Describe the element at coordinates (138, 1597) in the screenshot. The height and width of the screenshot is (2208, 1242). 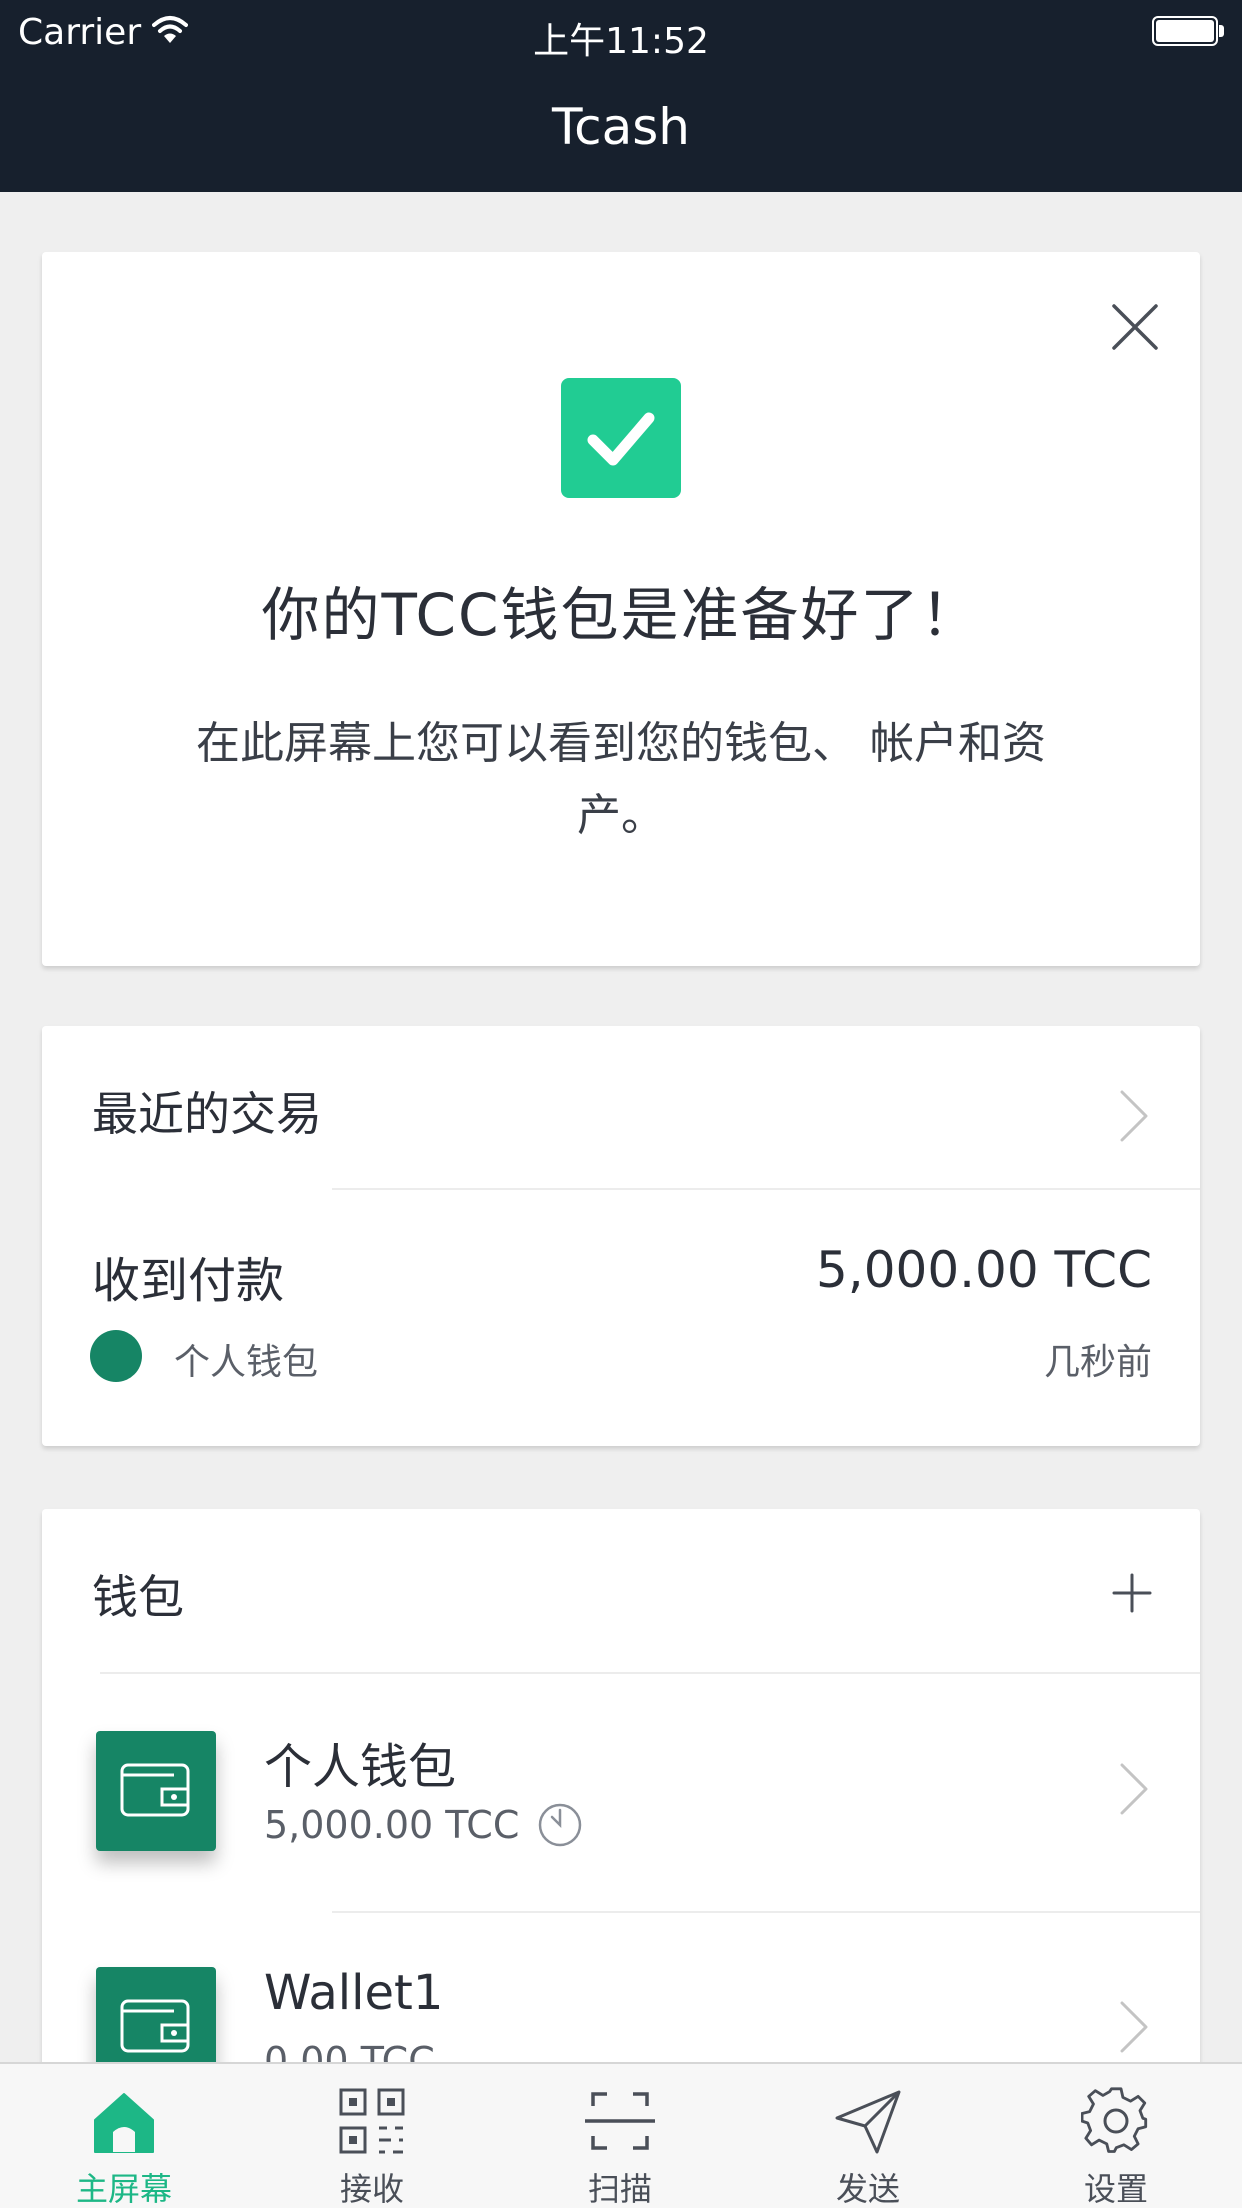
I see `wallets-title: 钱包` at that location.